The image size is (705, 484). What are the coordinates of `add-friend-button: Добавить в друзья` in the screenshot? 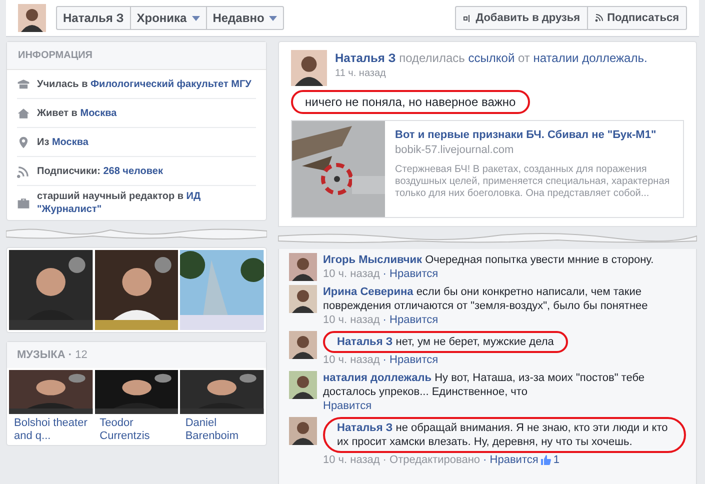 It's located at (522, 18).